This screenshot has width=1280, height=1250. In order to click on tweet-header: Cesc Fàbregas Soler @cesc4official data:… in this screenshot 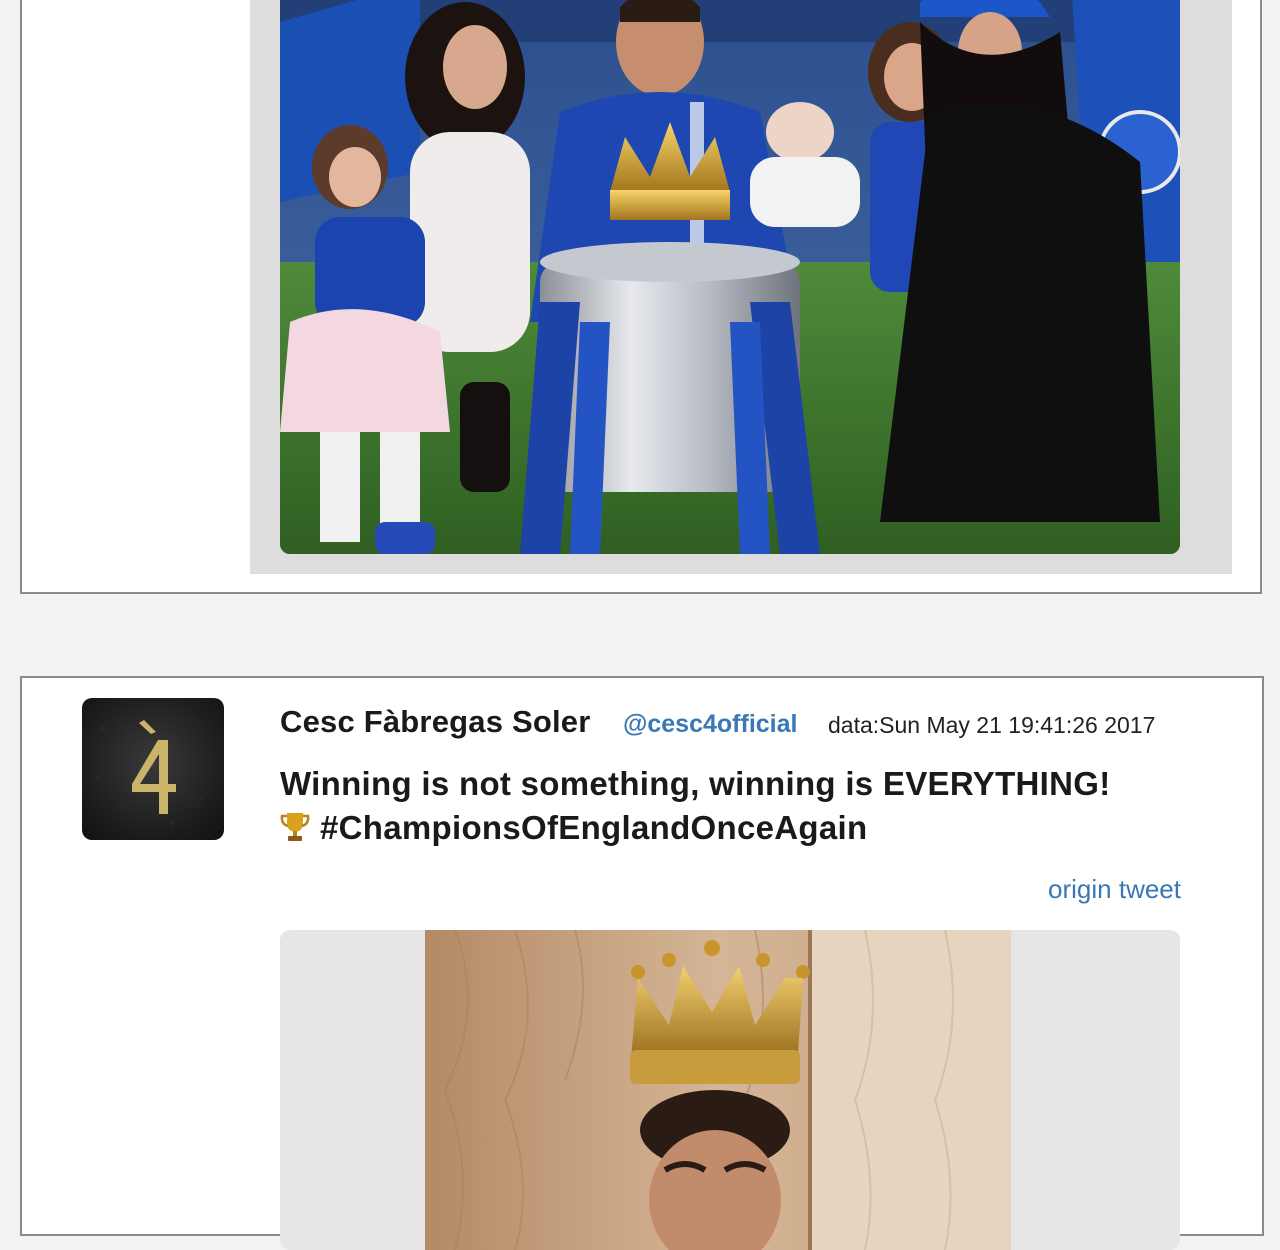, I will do `click(730, 722)`.